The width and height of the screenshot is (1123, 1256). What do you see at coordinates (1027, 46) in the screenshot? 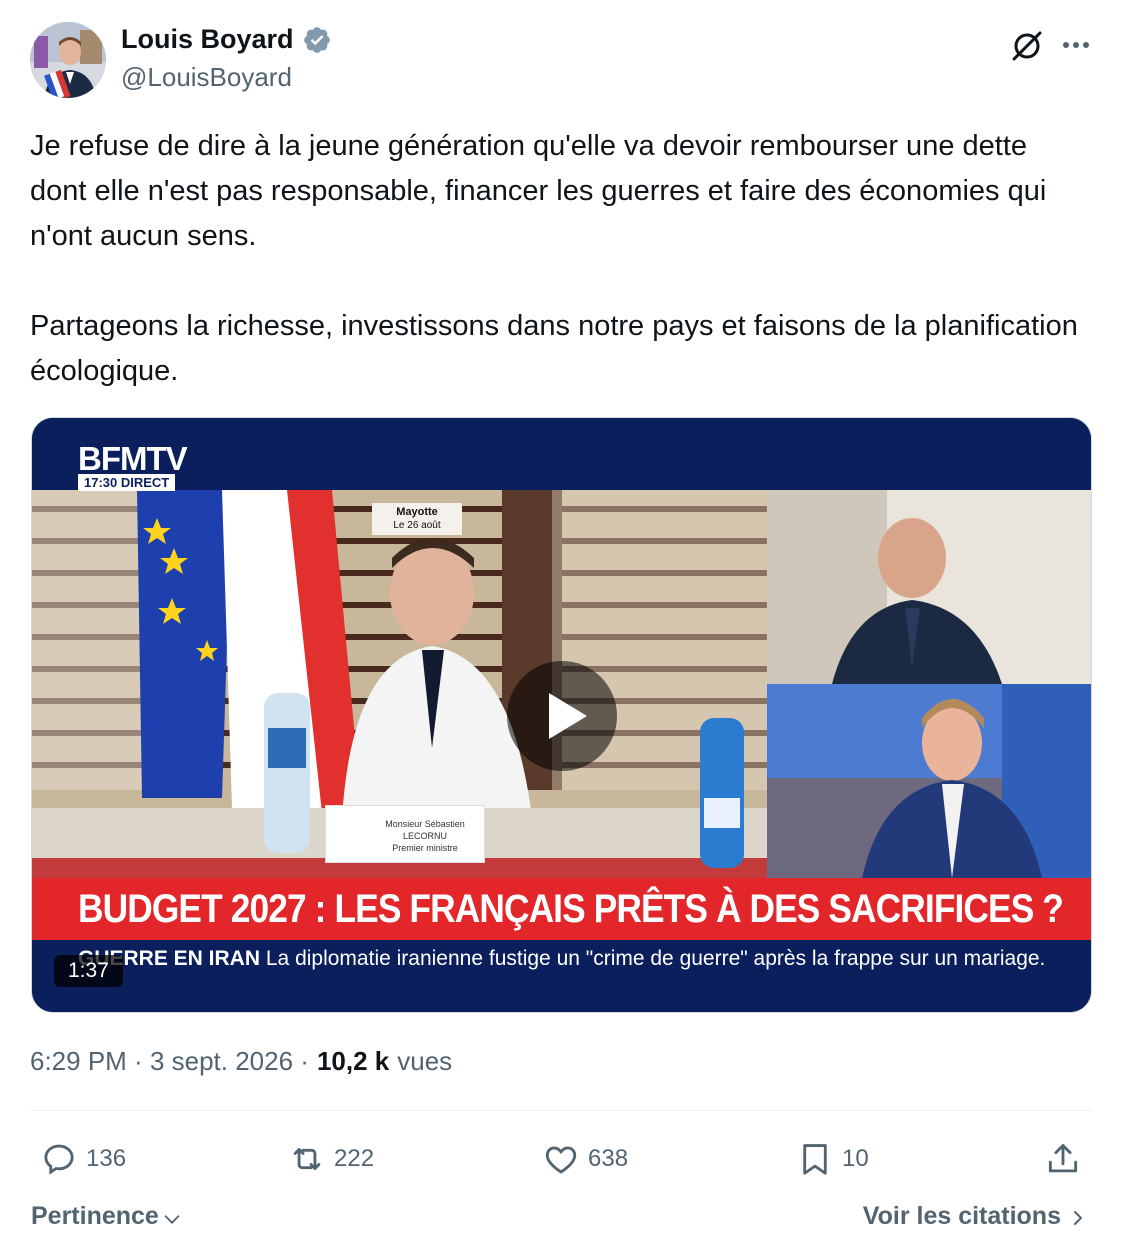
I see `grok-icon` at bounding box center [1027, 46].